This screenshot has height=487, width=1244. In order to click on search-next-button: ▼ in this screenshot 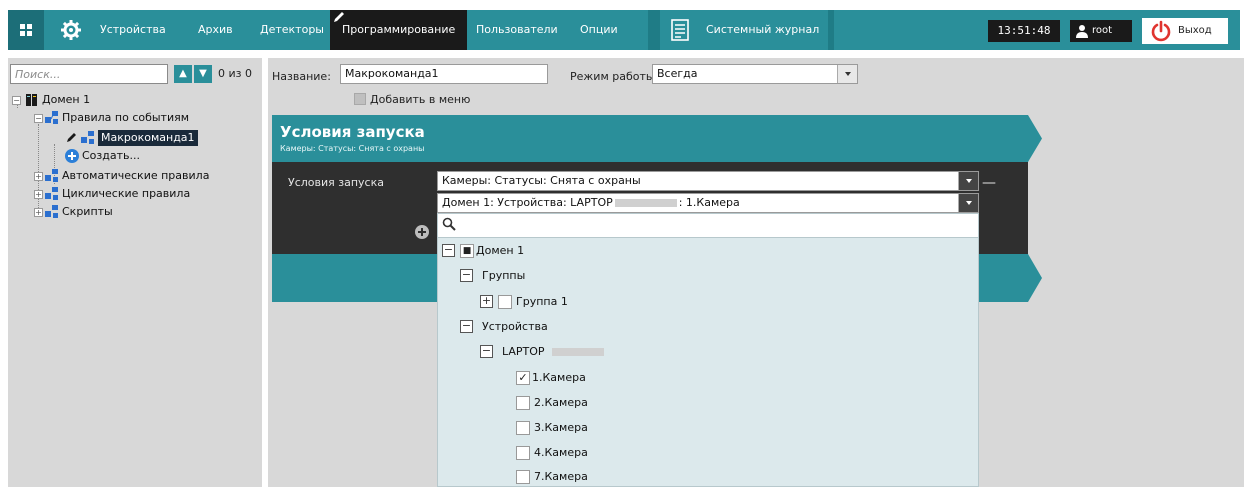, I will do `click(203, 74)`.